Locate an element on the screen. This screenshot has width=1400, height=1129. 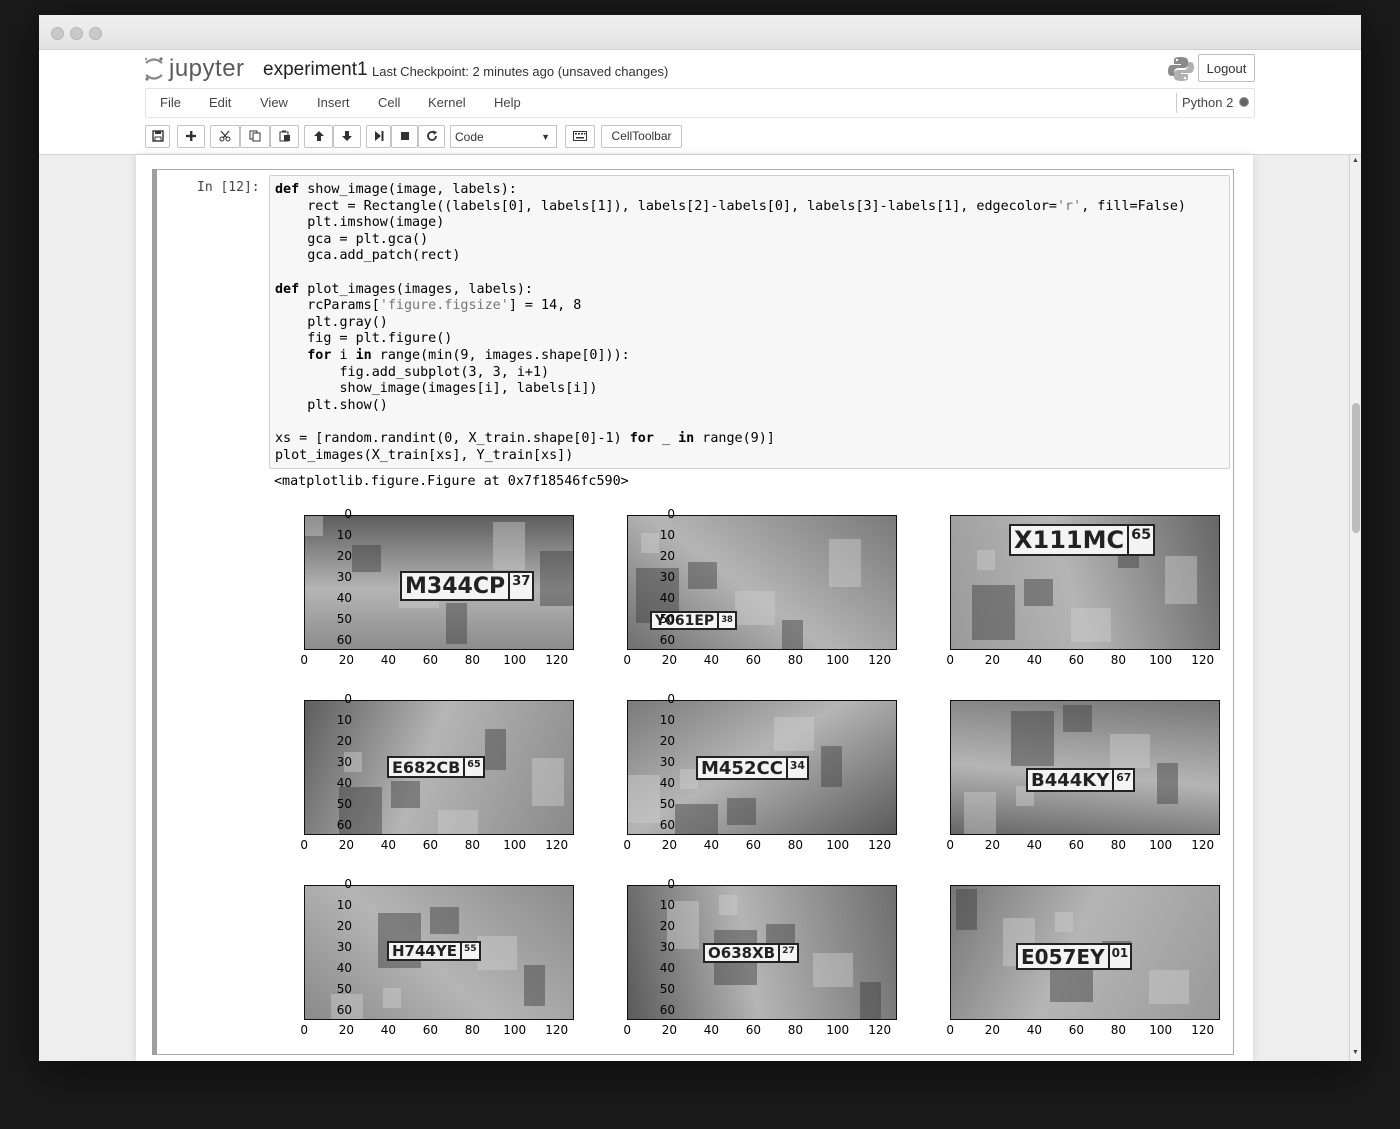
scroll-up-icon: ▲ is located at coordinates (1355, 160).